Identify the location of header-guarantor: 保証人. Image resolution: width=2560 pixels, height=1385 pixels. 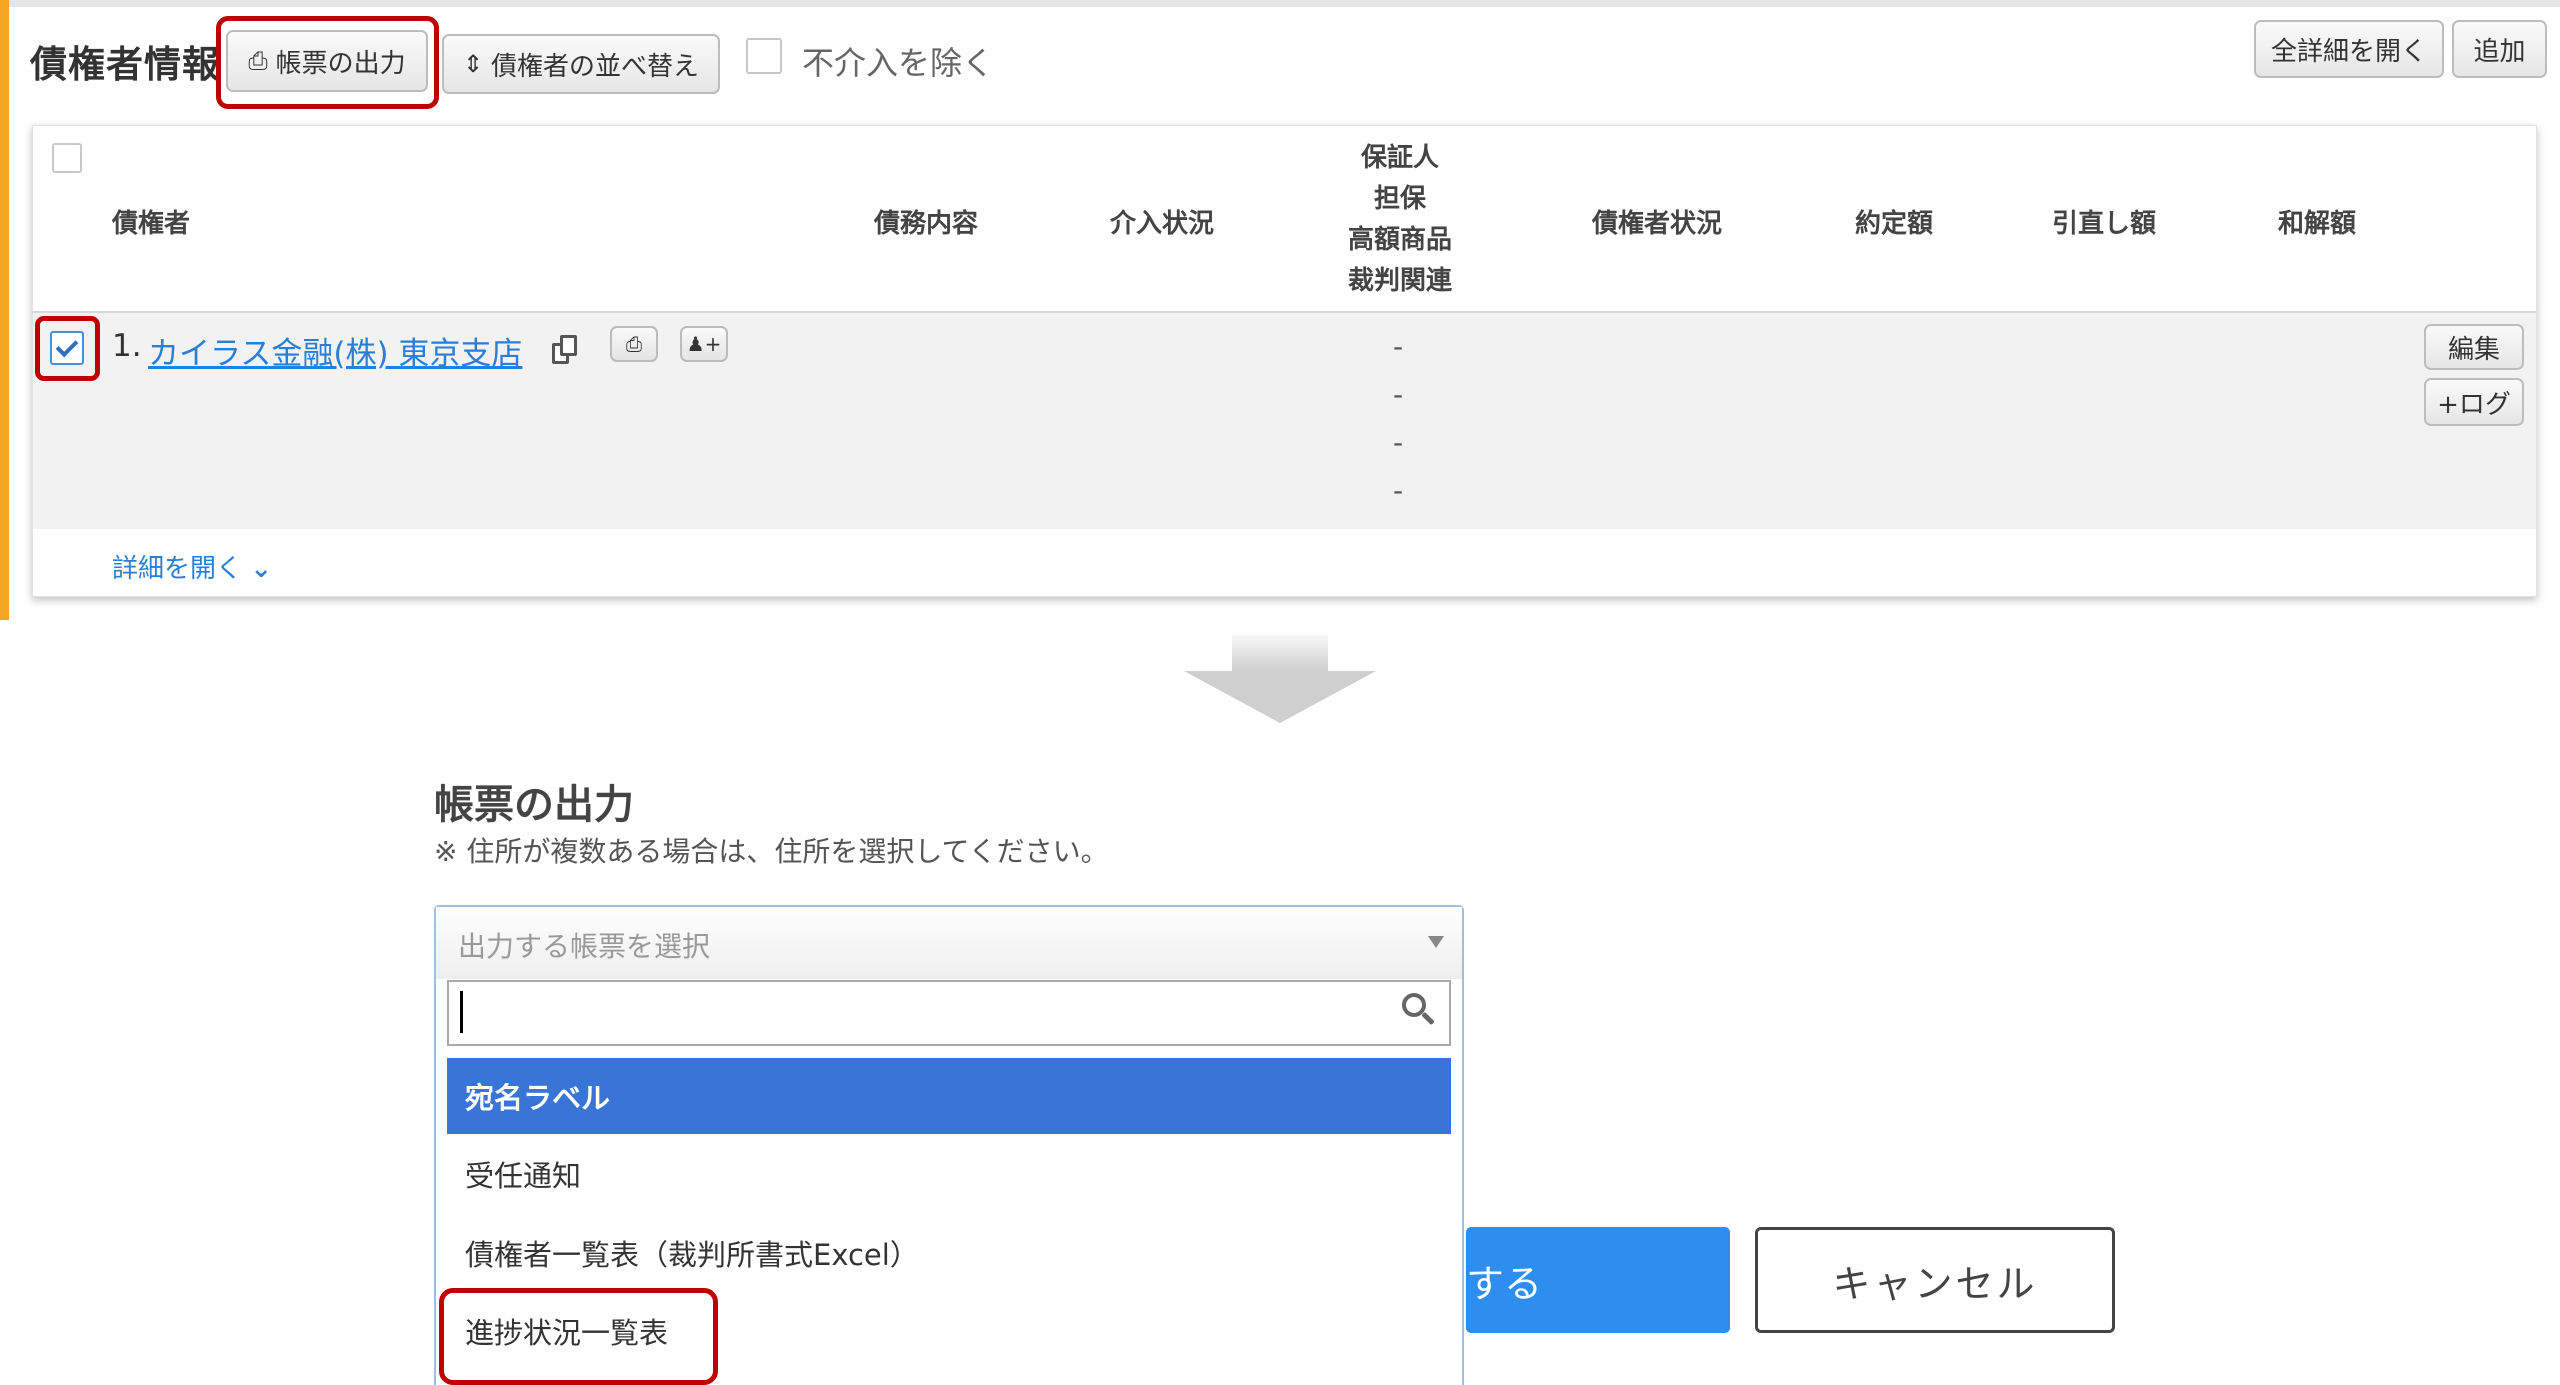
(1399, 158).